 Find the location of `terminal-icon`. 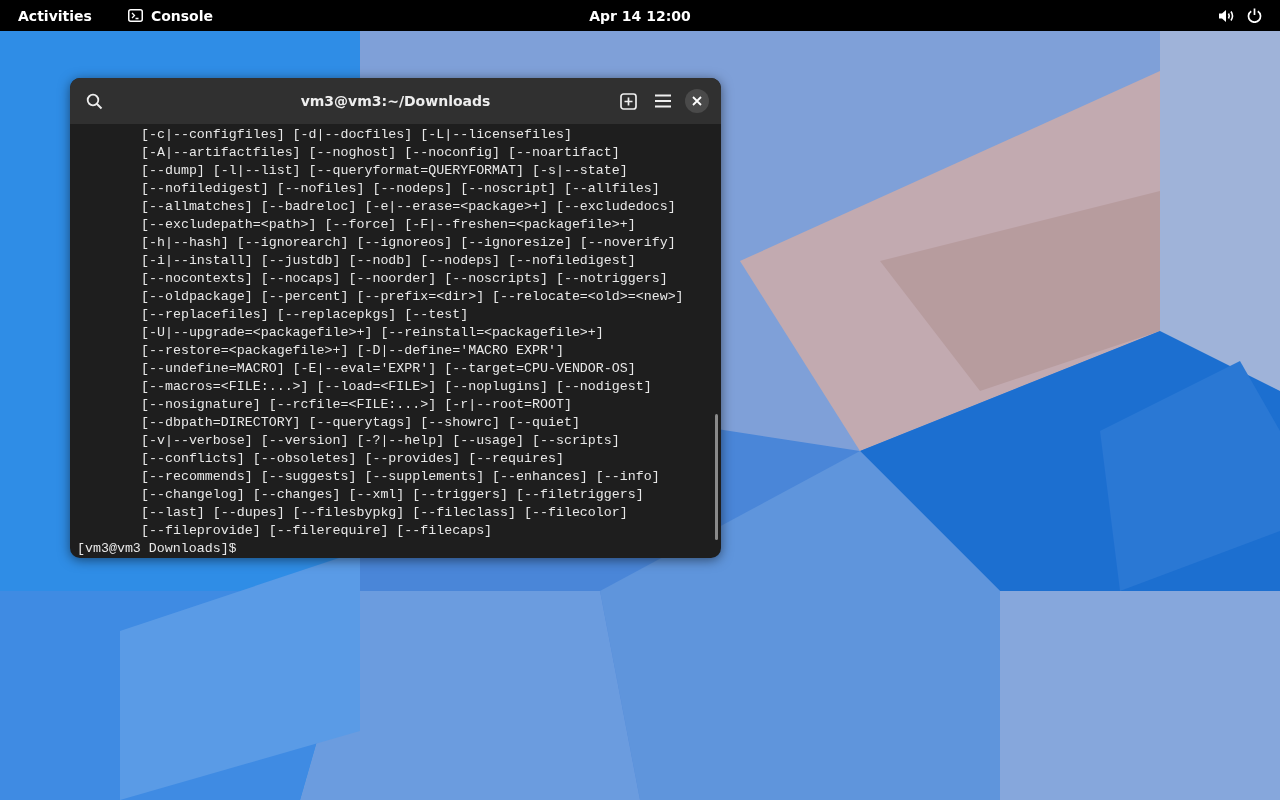

terminal-icon is located at coordinates (135, 15).